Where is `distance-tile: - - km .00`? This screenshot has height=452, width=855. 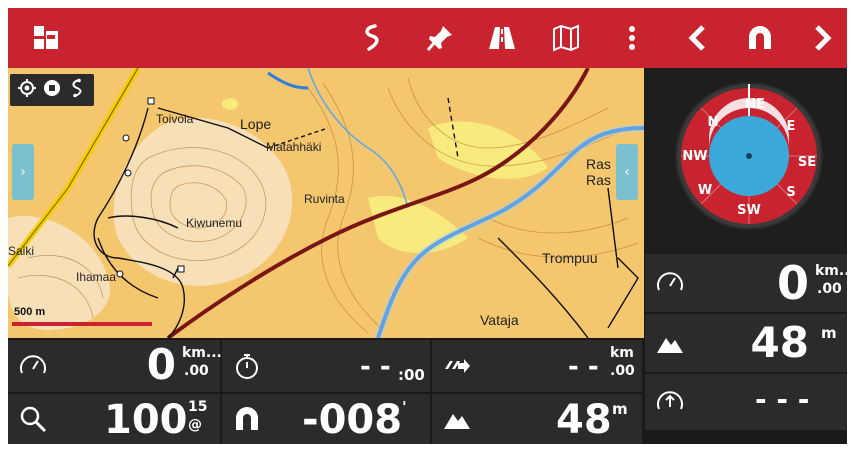
distance-tile: - - km .00 is located at coordinates (537, 366).